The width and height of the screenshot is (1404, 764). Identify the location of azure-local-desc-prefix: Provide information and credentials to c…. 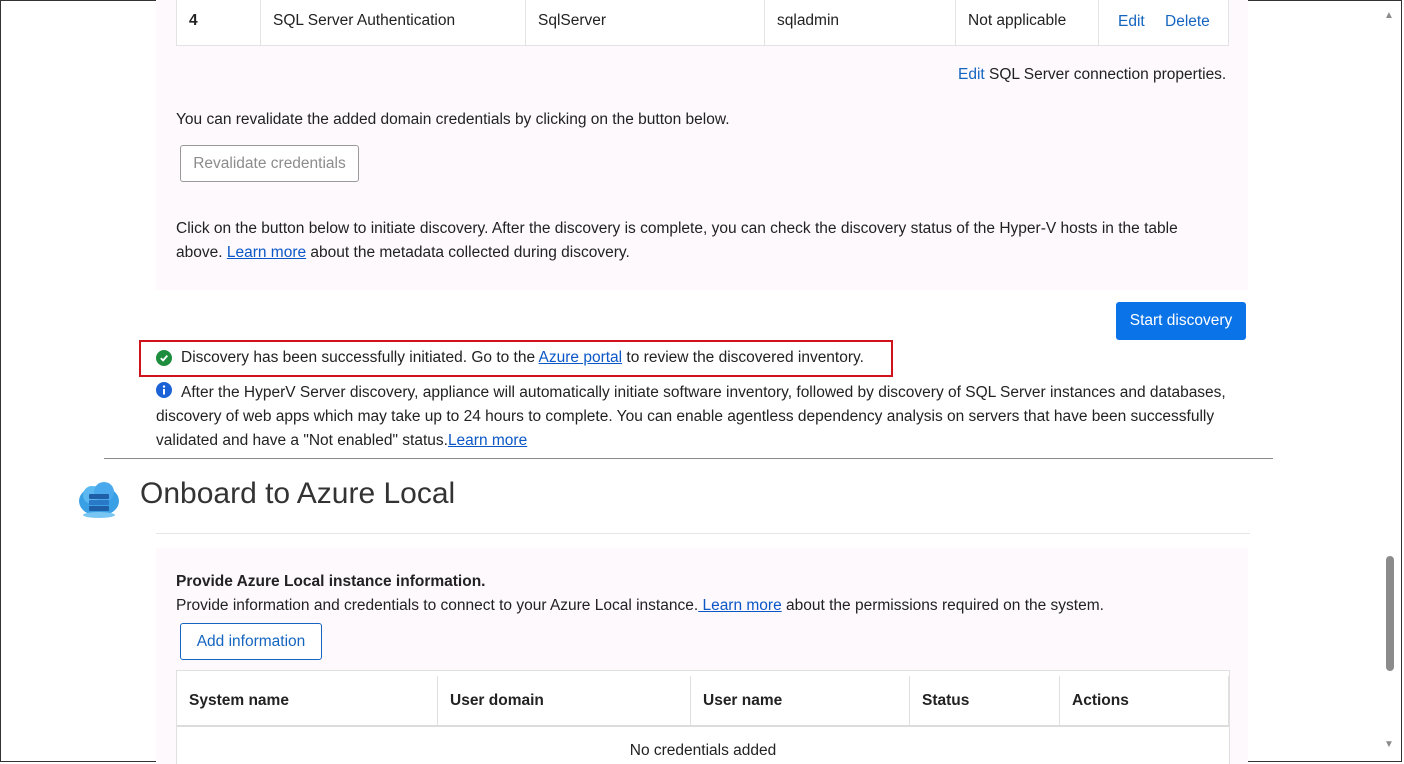
(437, 605).